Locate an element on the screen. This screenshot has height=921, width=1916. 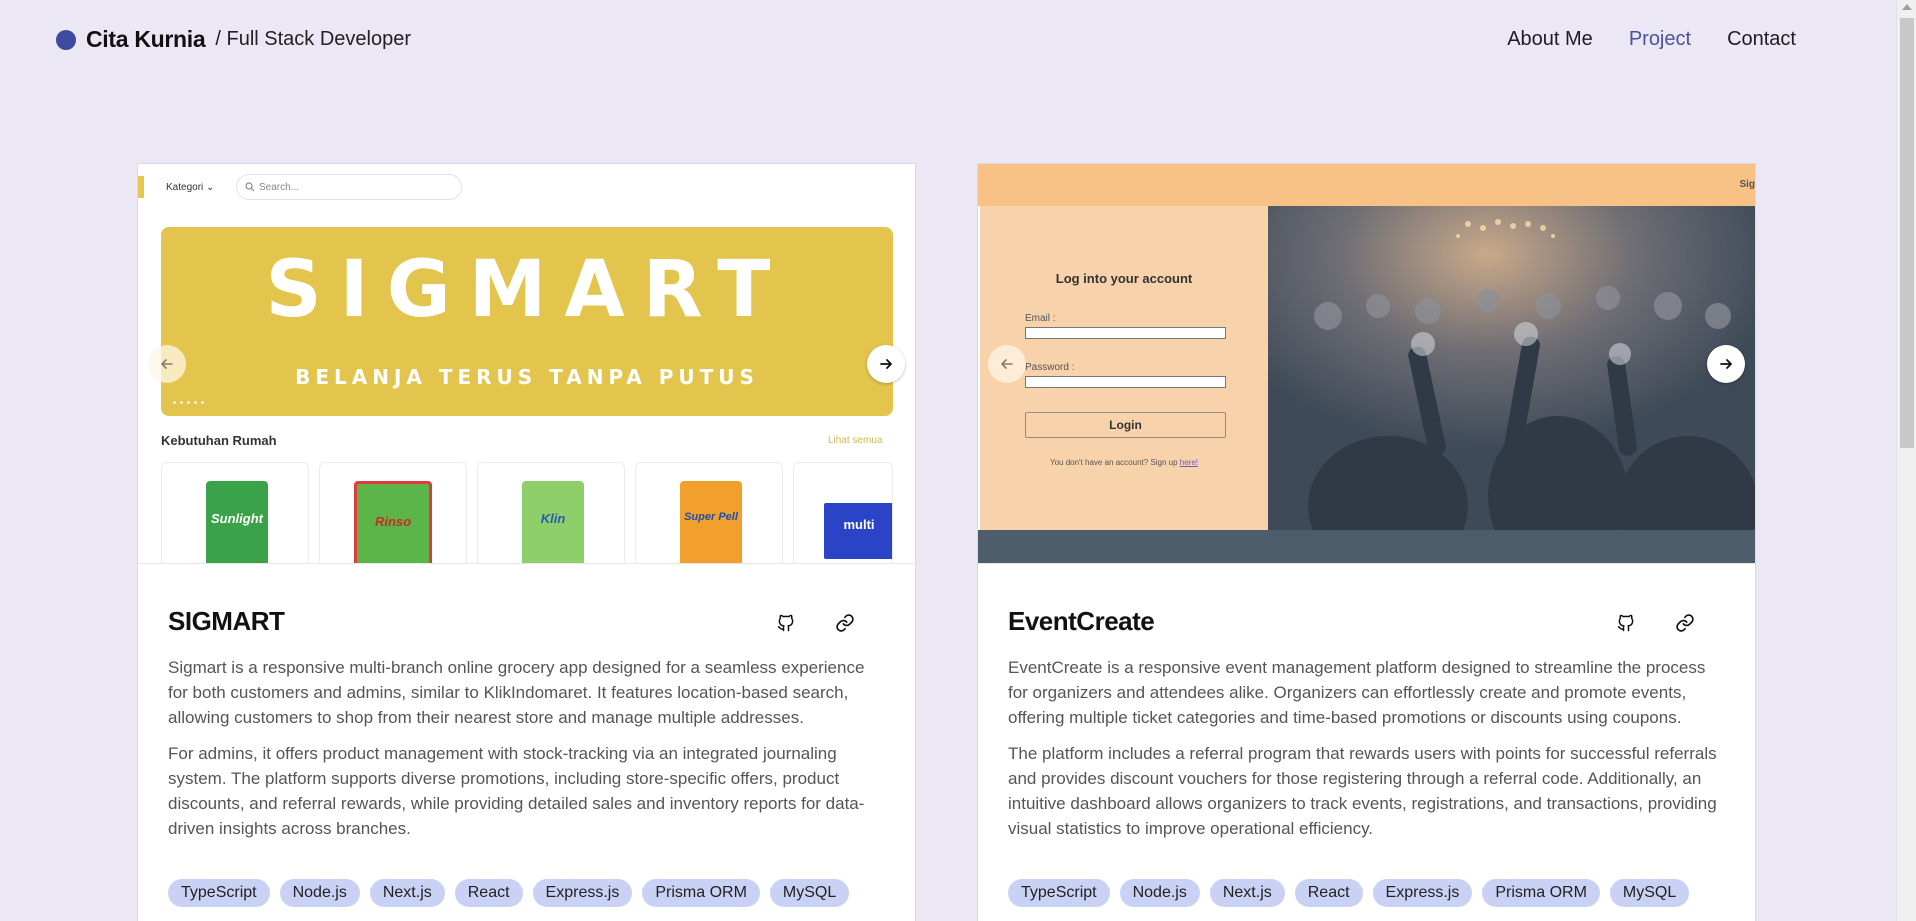
login-title: Log into your account is located at coordinates (1124, 278).